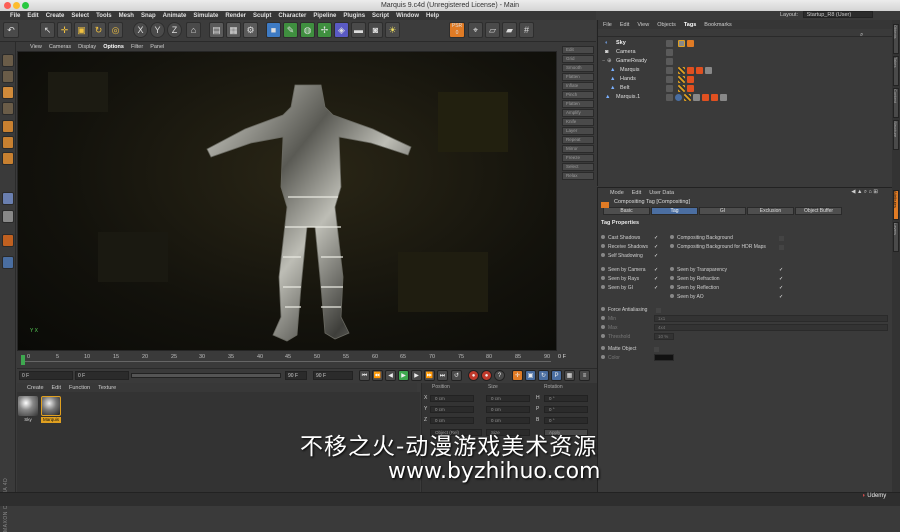 Image resolution: width=900 pixels, height=532 pixels. Describe the element at coordinates (556, 375) in the screenshot. I see `record-parameter-icon: P` at that location.